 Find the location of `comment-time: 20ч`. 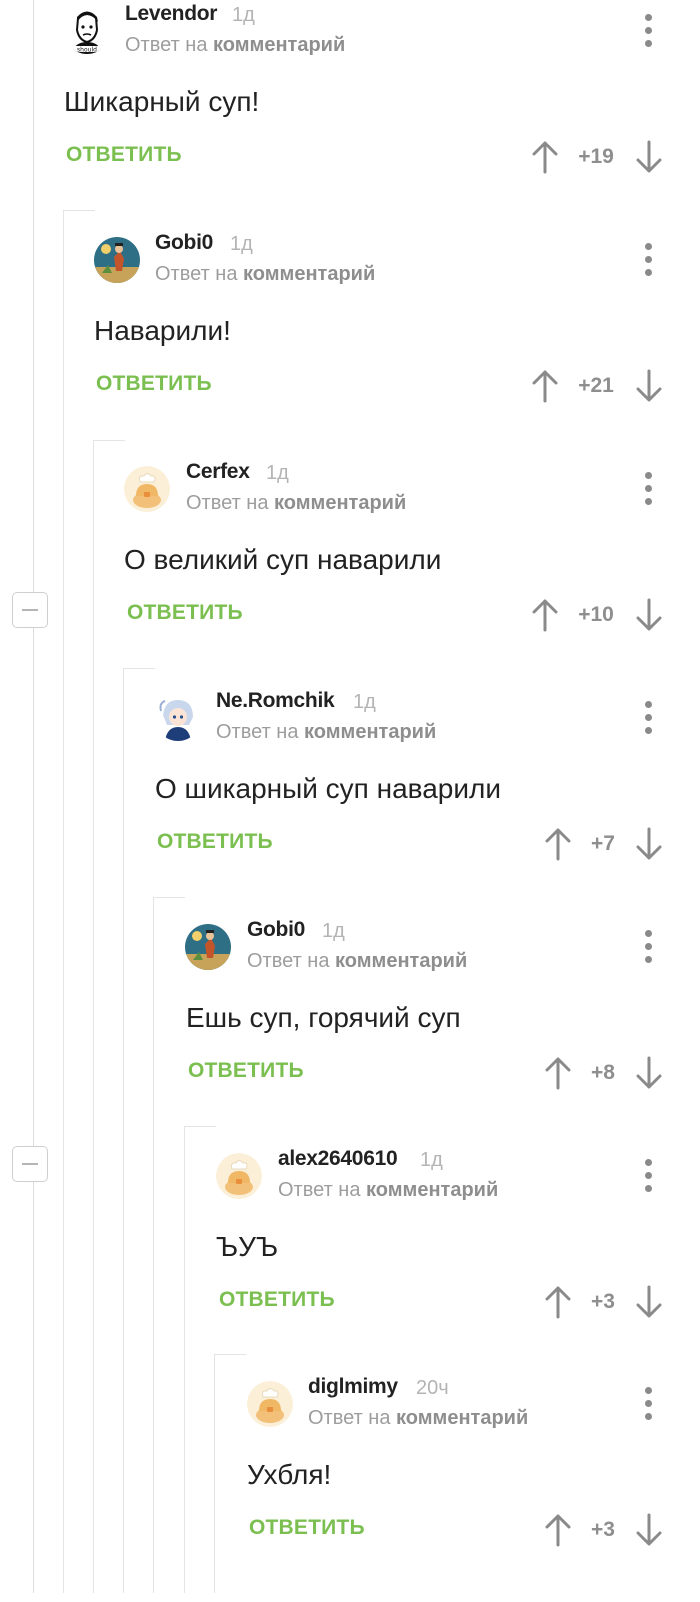

comment-time: 20ч is located at coordinates (432, 1388).